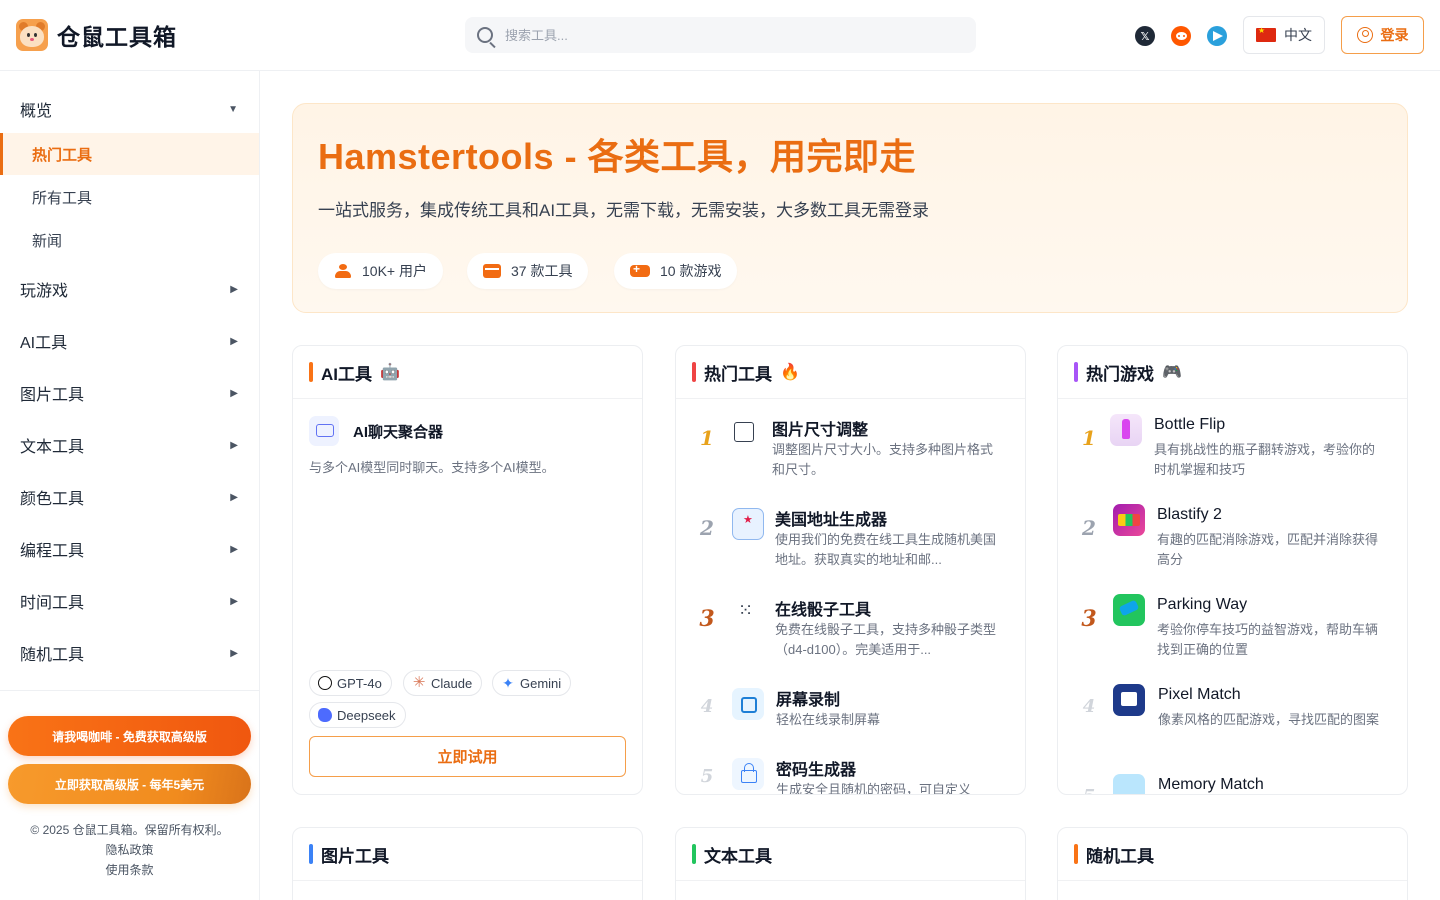 The image size is (1440, 900). What do you see at coordinates (1181, 36) in the screenshot?
I see `reddit-icon` at bounding box center [1181, 36].